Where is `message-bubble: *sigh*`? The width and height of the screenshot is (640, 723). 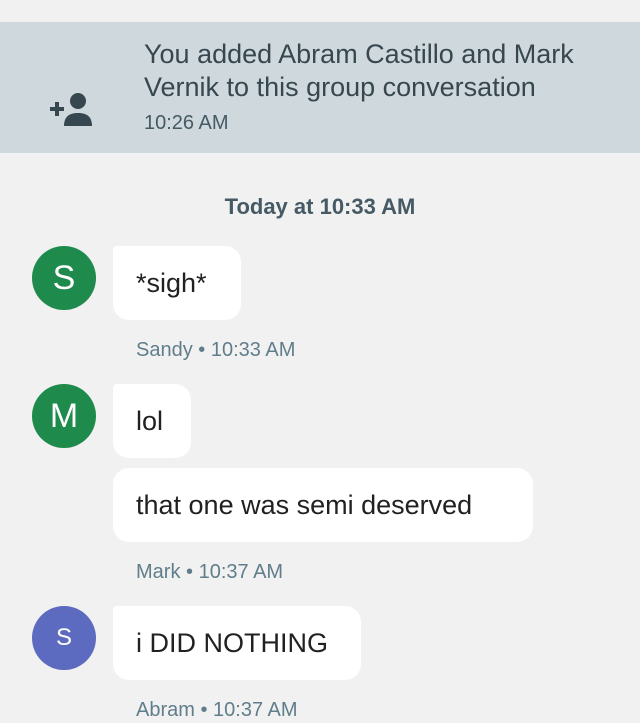 message-bubble: *sigh* is located at coordinates (177, 283).